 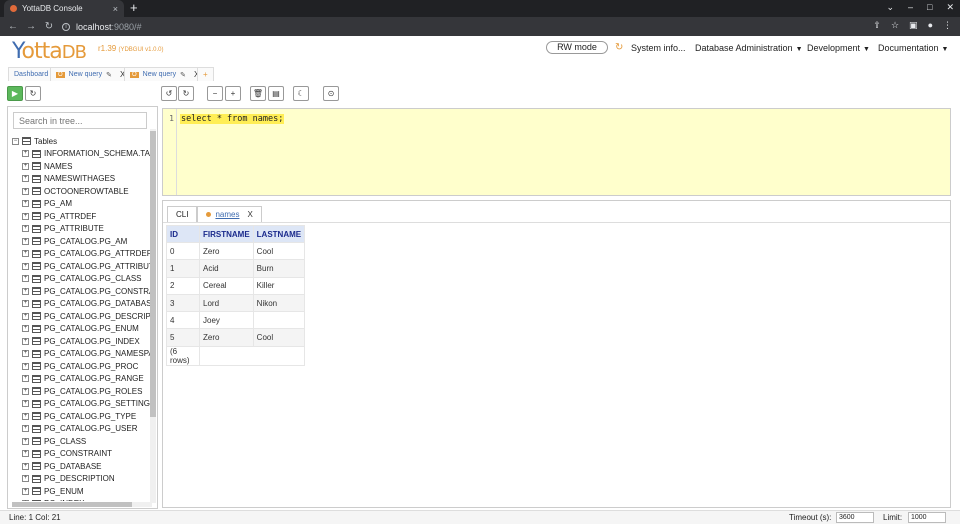 What do you see at coordinates (82, 241) in the screenshot?
I see `tree-item-table: + PG_CATALOG.PG_AM` at bounding box center [82, 241].